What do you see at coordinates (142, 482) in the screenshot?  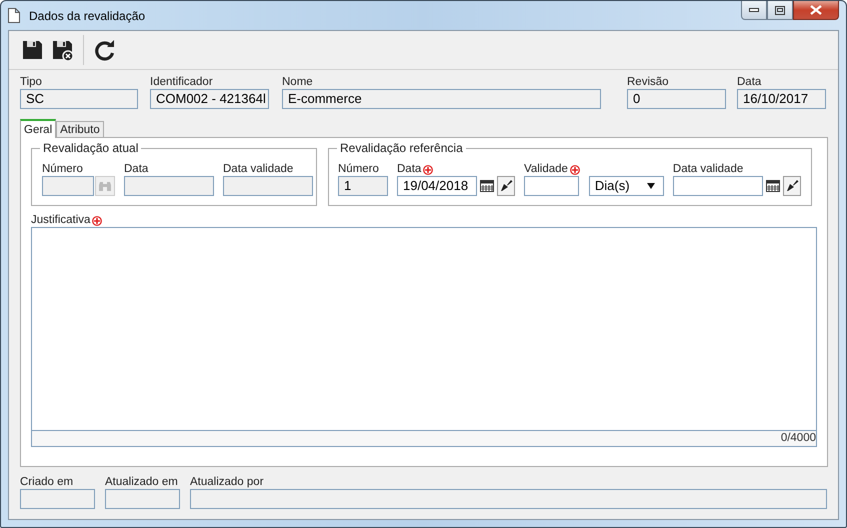 I see `field-label: Atualizado em` at bounding box center [142, 482].